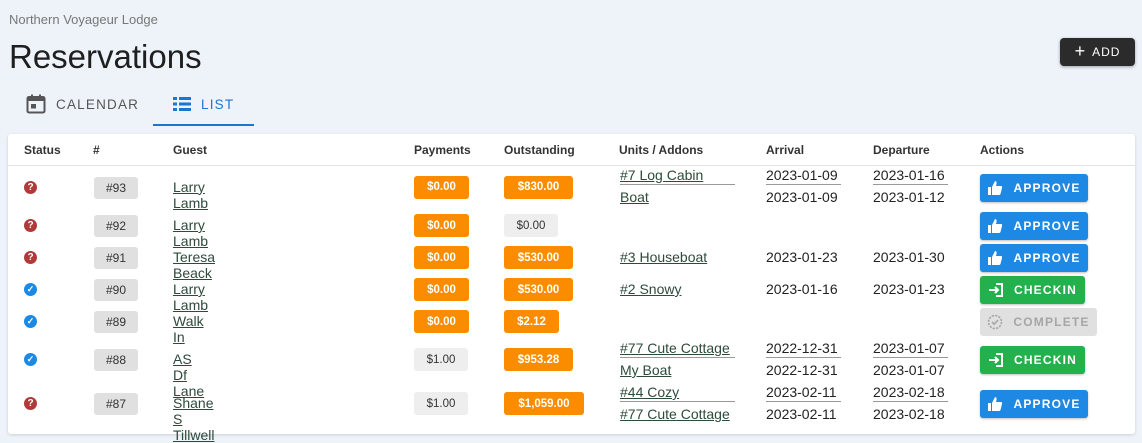 The width and height of the screenshot is (1142, 443). Describe the element at coordinates (96, 150) in the screenshot. I see `col-id: #` at that location.